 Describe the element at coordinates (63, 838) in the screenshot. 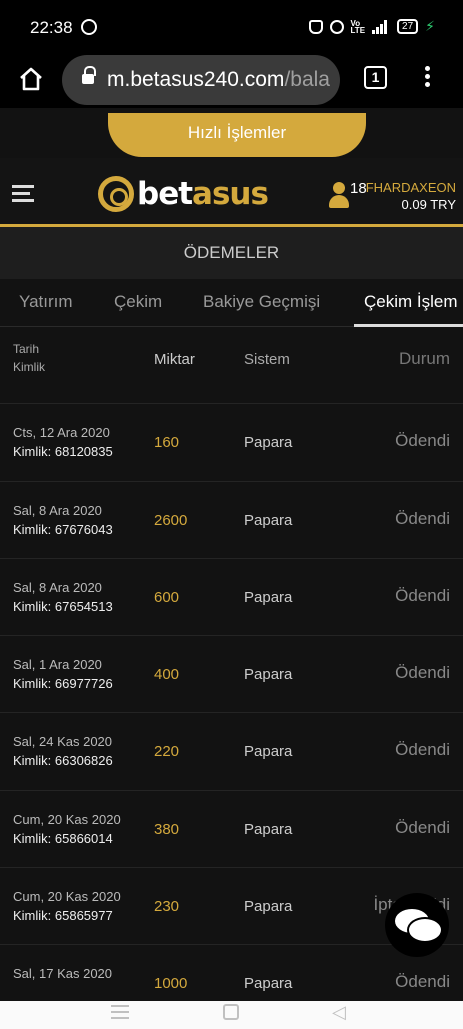

I see `row-id: Kimlik: 65866014` at that location.